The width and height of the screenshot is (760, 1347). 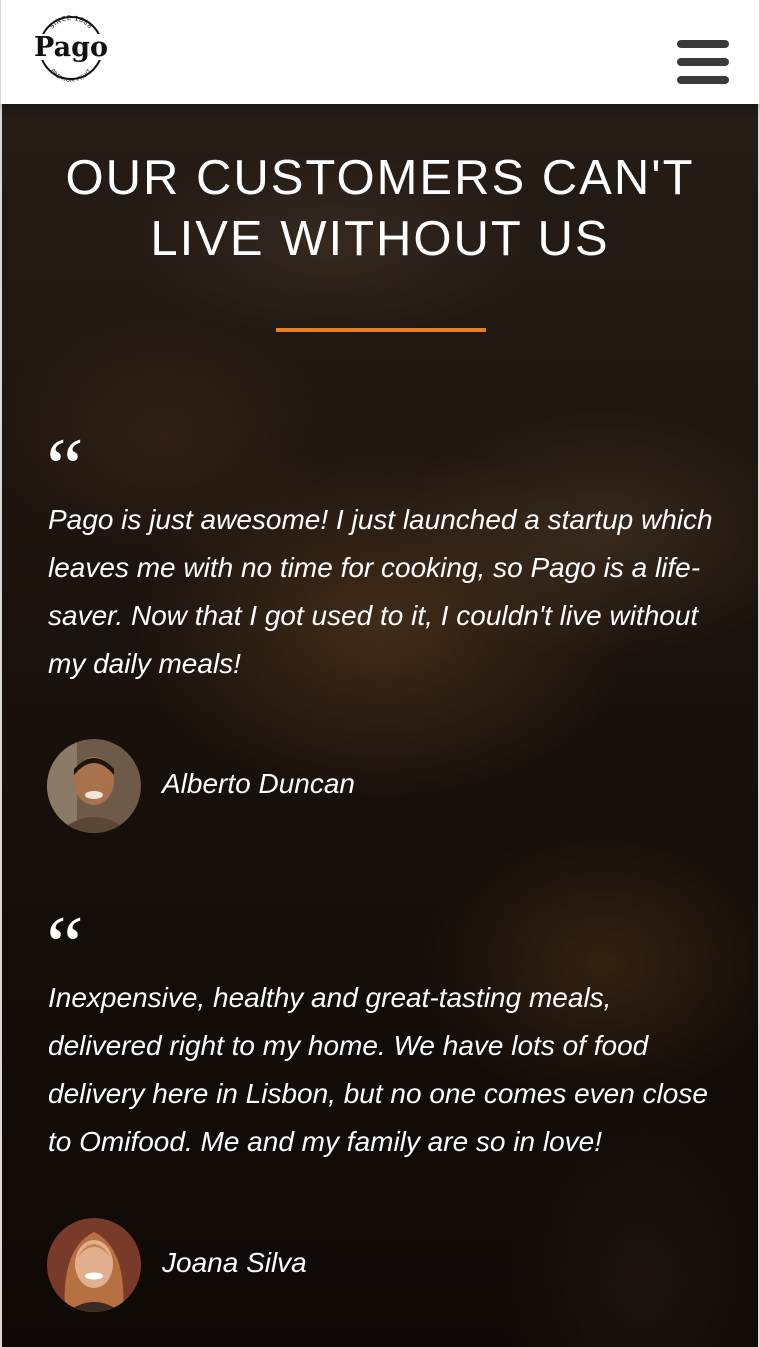 What do you see at coordinates (94, 1265) in the screenshot?
I see `customer-avatar-joana` at bounding box center [94, 1265].